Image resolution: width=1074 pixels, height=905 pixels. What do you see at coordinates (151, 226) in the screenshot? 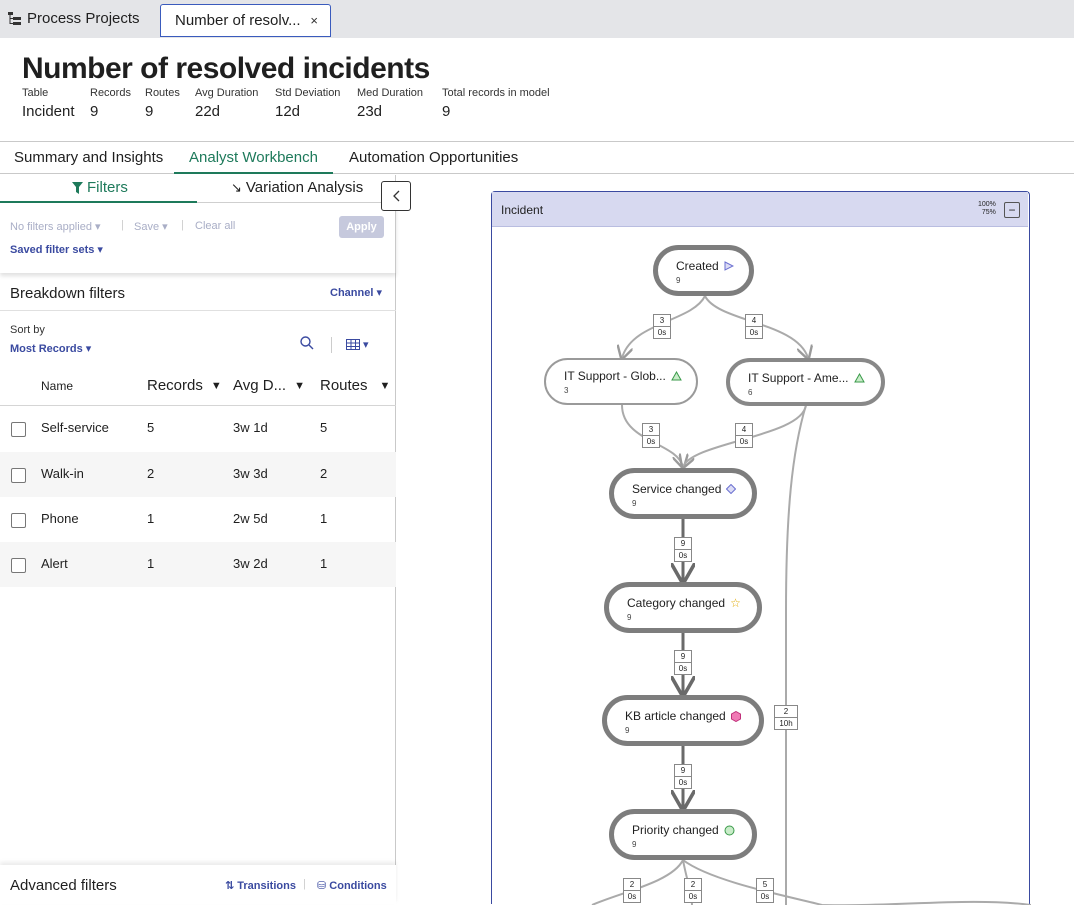
I see `save-dropdown: Save ▾` at bounding box center [151, 226].